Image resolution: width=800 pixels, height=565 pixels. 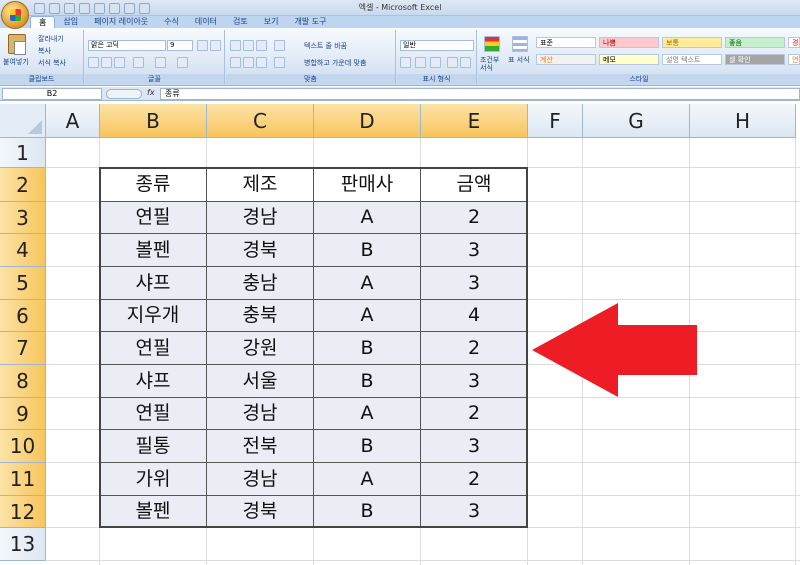 I want to click on tab-6: 보기, so click(x=271, y=22).